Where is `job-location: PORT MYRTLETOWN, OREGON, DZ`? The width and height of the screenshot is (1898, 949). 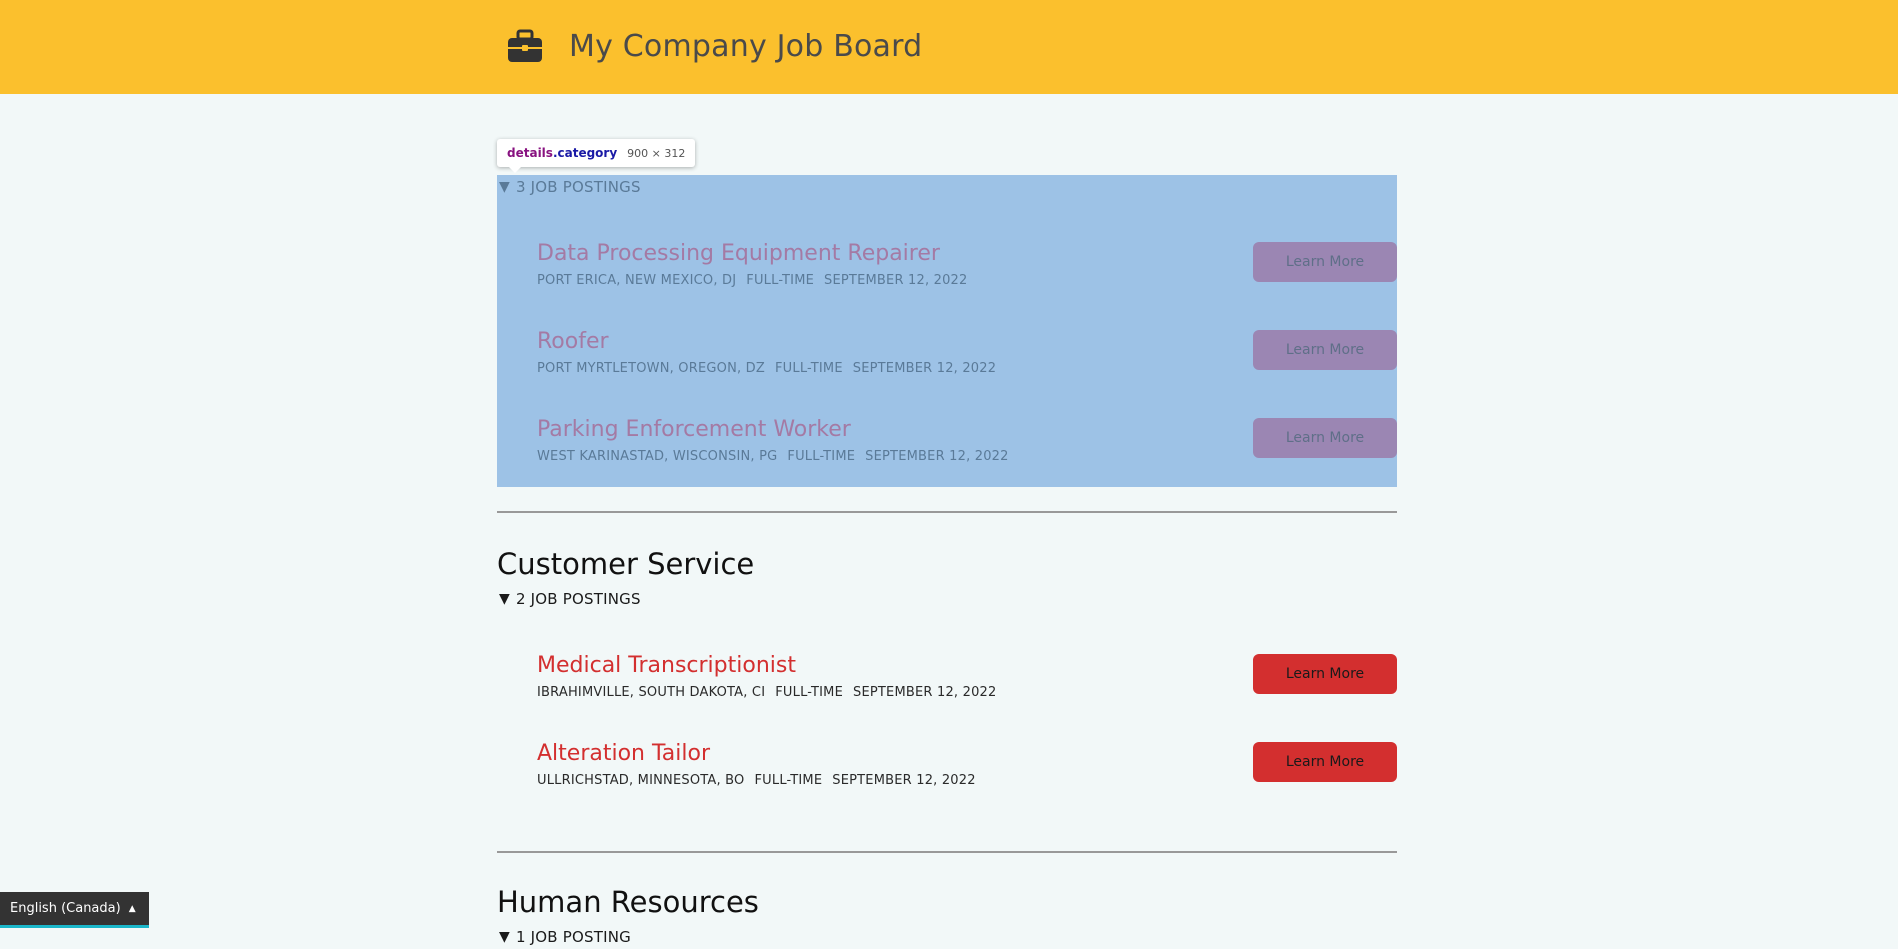 job-location: PORT MYRTLETOWN, OREGON, DZ is located at coordinates (651, 368).